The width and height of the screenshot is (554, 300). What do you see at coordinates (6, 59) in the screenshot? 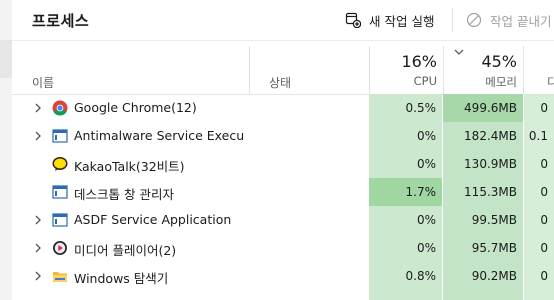
I see `nav-selected-indicator` at bounding box center [6, 59].